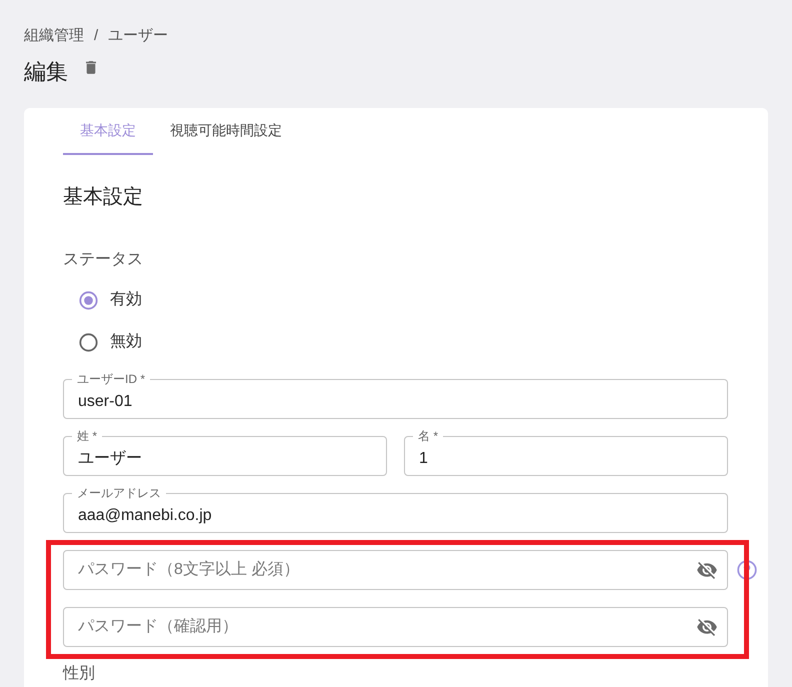 This screenshot has width=792, height=687. Describe the element at coordinates (138, 36) in the screenshot. I see `breadcrumb-current: ユーザー` at that location.